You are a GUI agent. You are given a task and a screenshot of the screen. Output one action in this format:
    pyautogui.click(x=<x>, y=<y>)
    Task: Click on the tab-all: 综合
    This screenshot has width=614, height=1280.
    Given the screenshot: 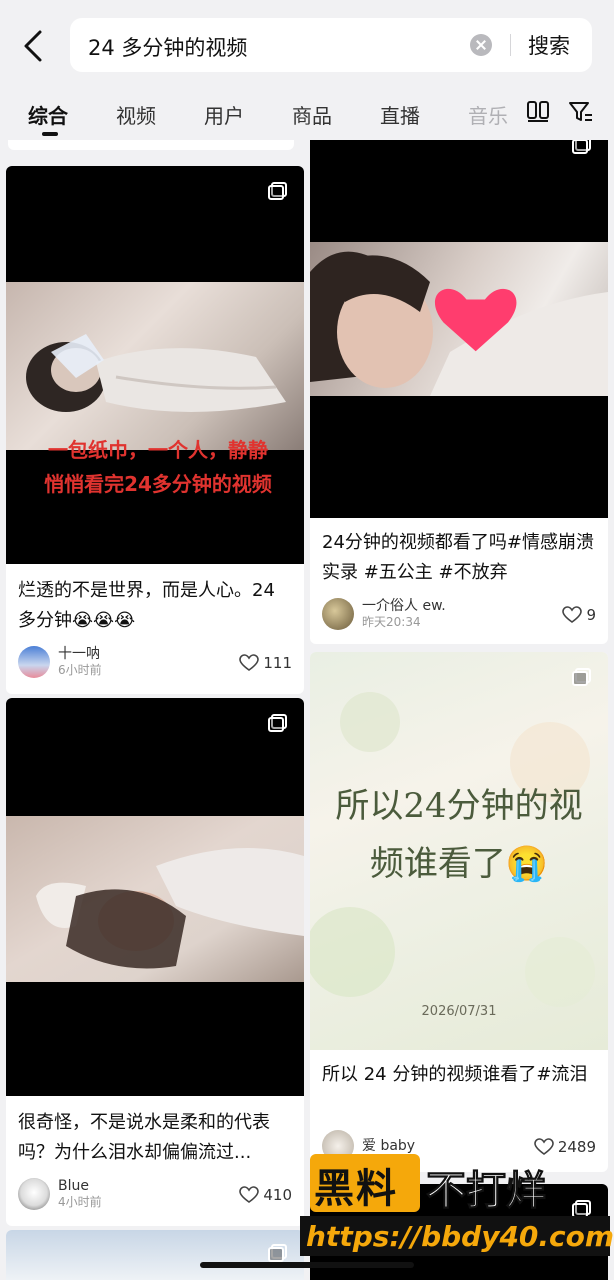 What is the action you would take?
    pyautogui.click(x=48, y=114)
    